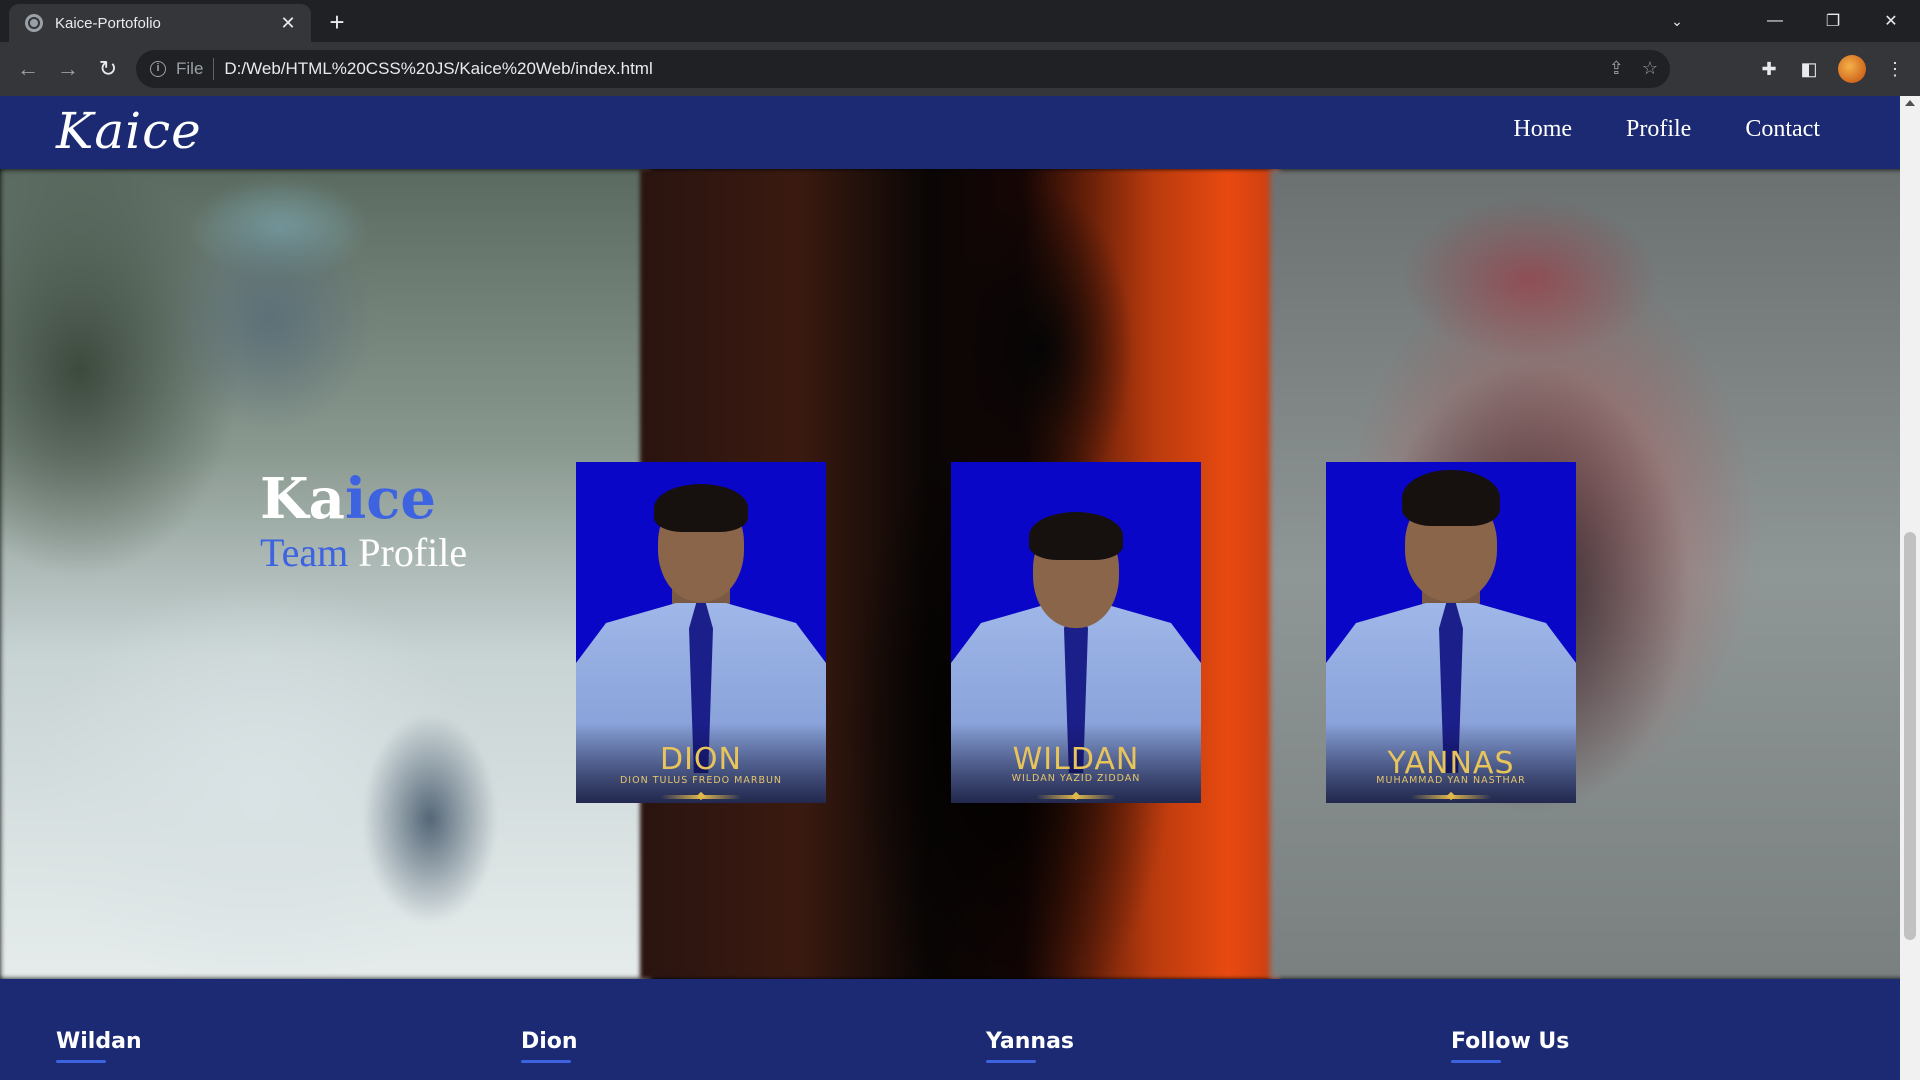 Image resolution: width=1920 pixels, height=1080 pixels. I want to click on puzzle-icon: ✚, so click(1769, 69).